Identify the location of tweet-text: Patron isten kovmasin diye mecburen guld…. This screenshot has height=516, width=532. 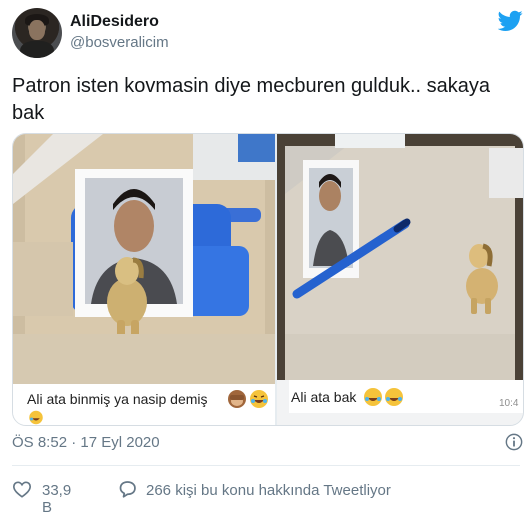
(251, 99).